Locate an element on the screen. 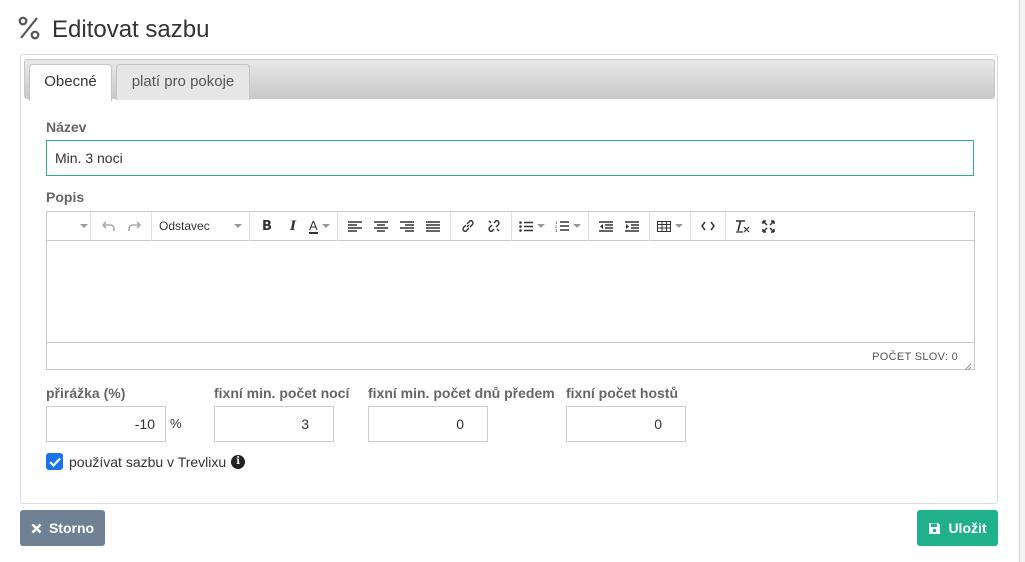  tab-applies-to-rooms: platí pro pokoje is located at coordinates (183, 82).